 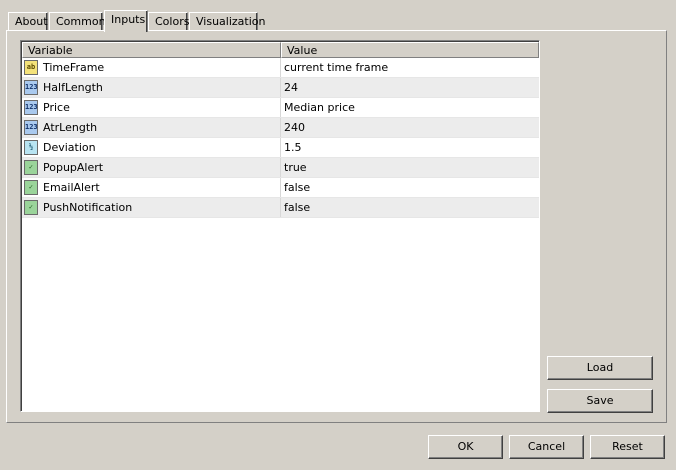 What do you see at coordinates (410, 88) in the screenshot?
I see `value-cell: 24` at bounding box center [410, 88].